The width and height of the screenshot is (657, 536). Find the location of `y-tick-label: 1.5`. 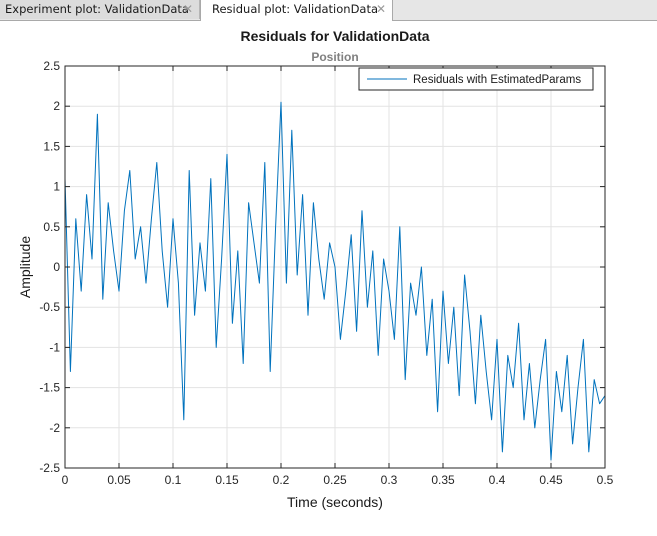

y-tick-label: 1.5 is located at coordinates (51, 146).